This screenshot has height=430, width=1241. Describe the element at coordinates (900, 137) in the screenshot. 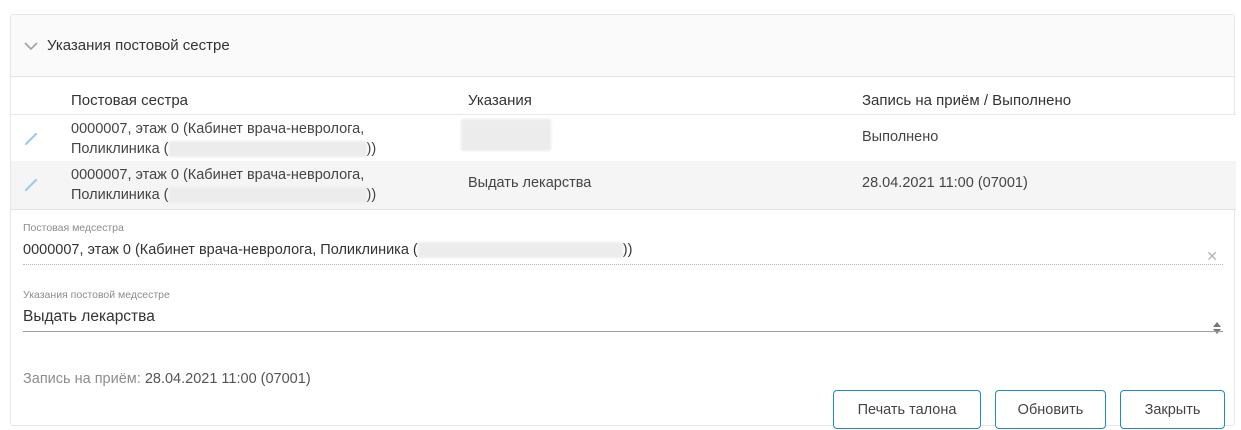

I see `status-cell: Выполнено` at that location.